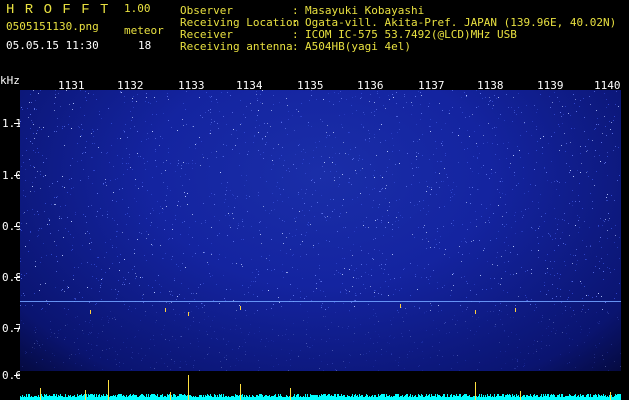 The height and width of the screenshot is (400, 629). Describe the element at coordinates (240, 22) in the screenshot. I see `location-label: Receiving Location` at that location.